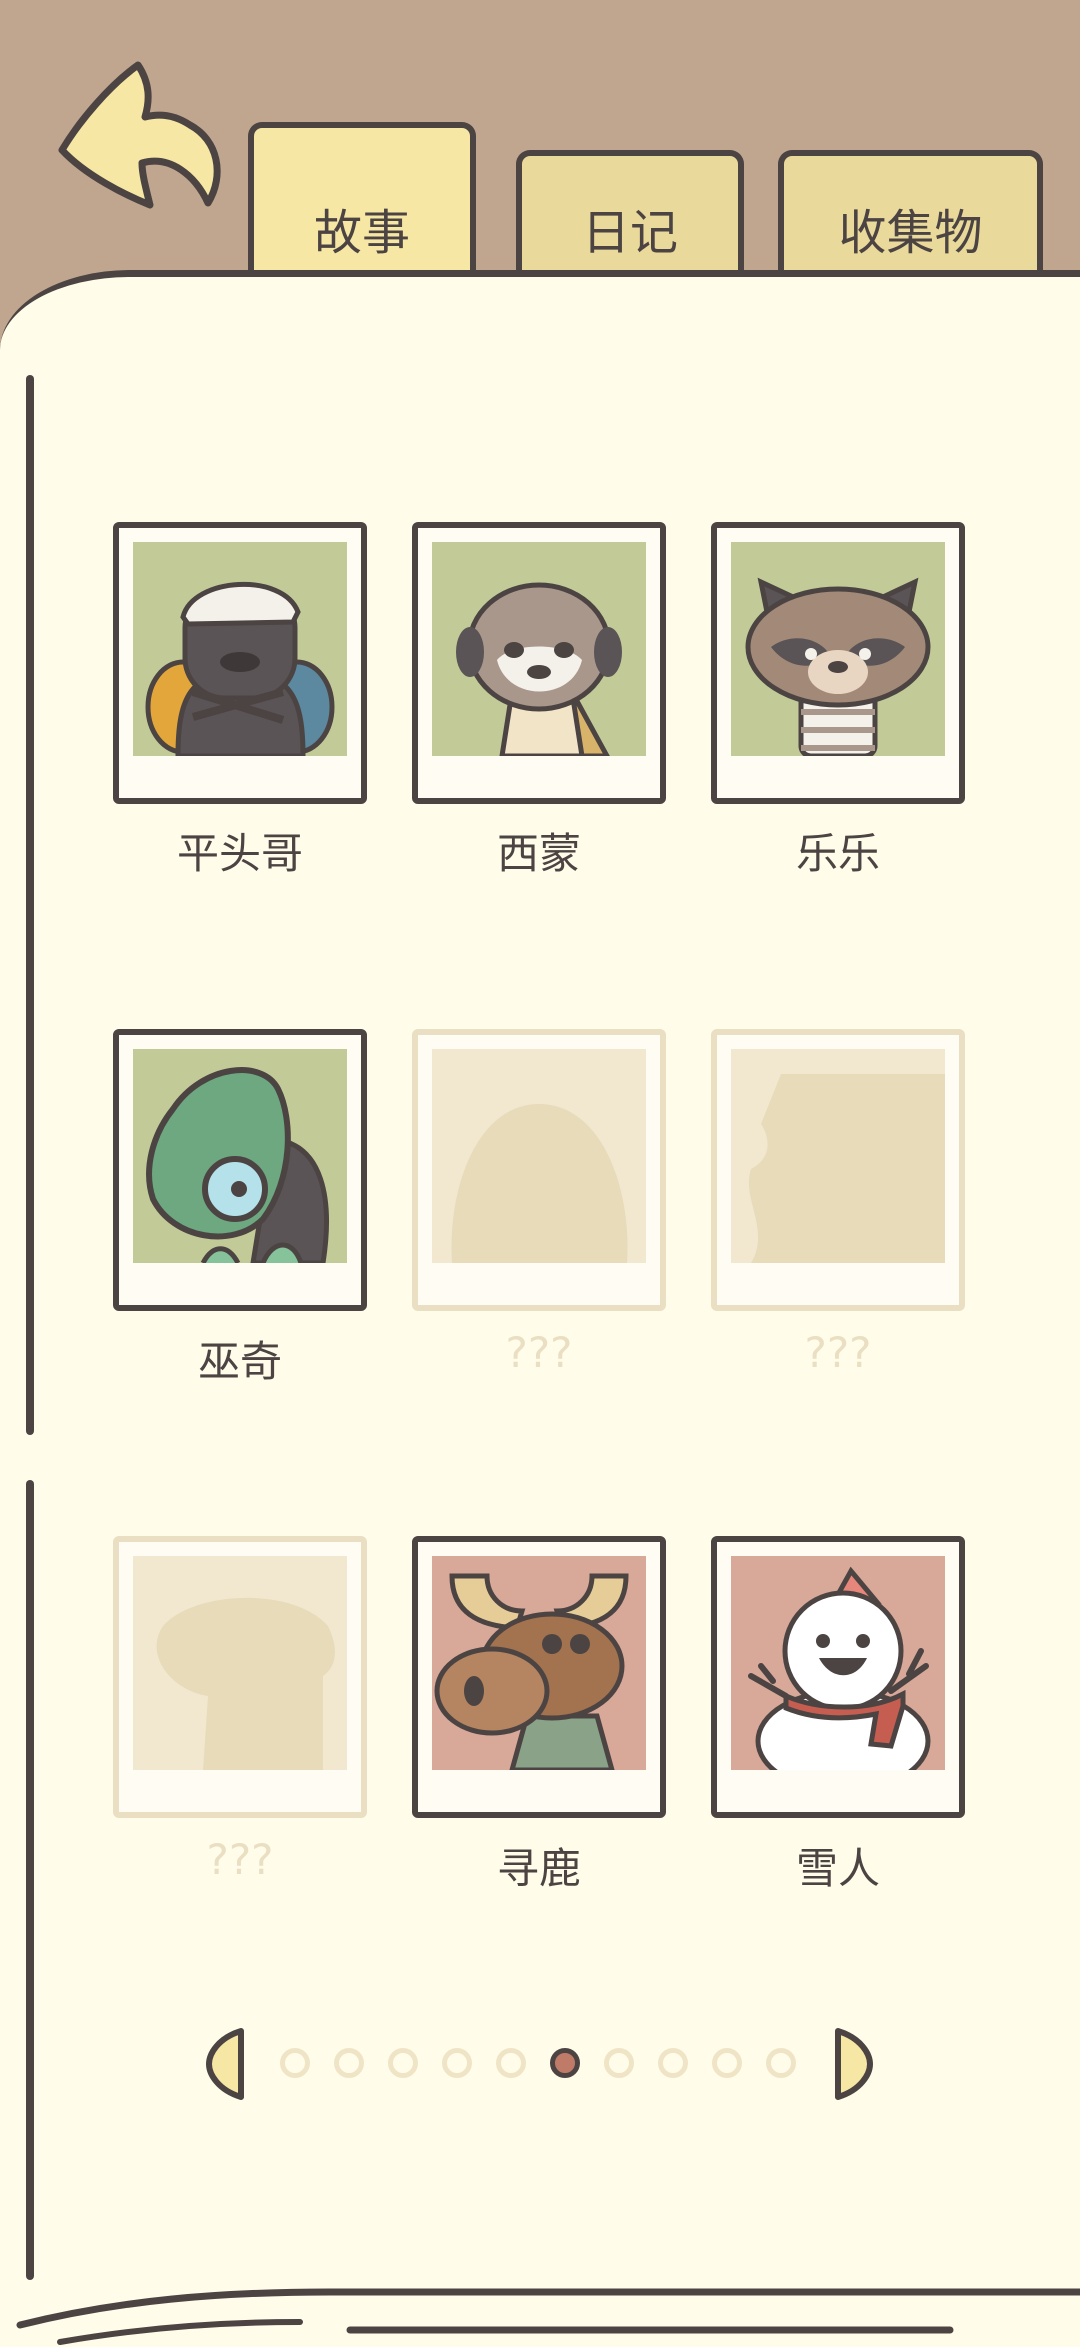  What do you see at coordinates (837, 853) in the screenshot?
I see `character-name: 乐乐` at bounding box center [837, 853].